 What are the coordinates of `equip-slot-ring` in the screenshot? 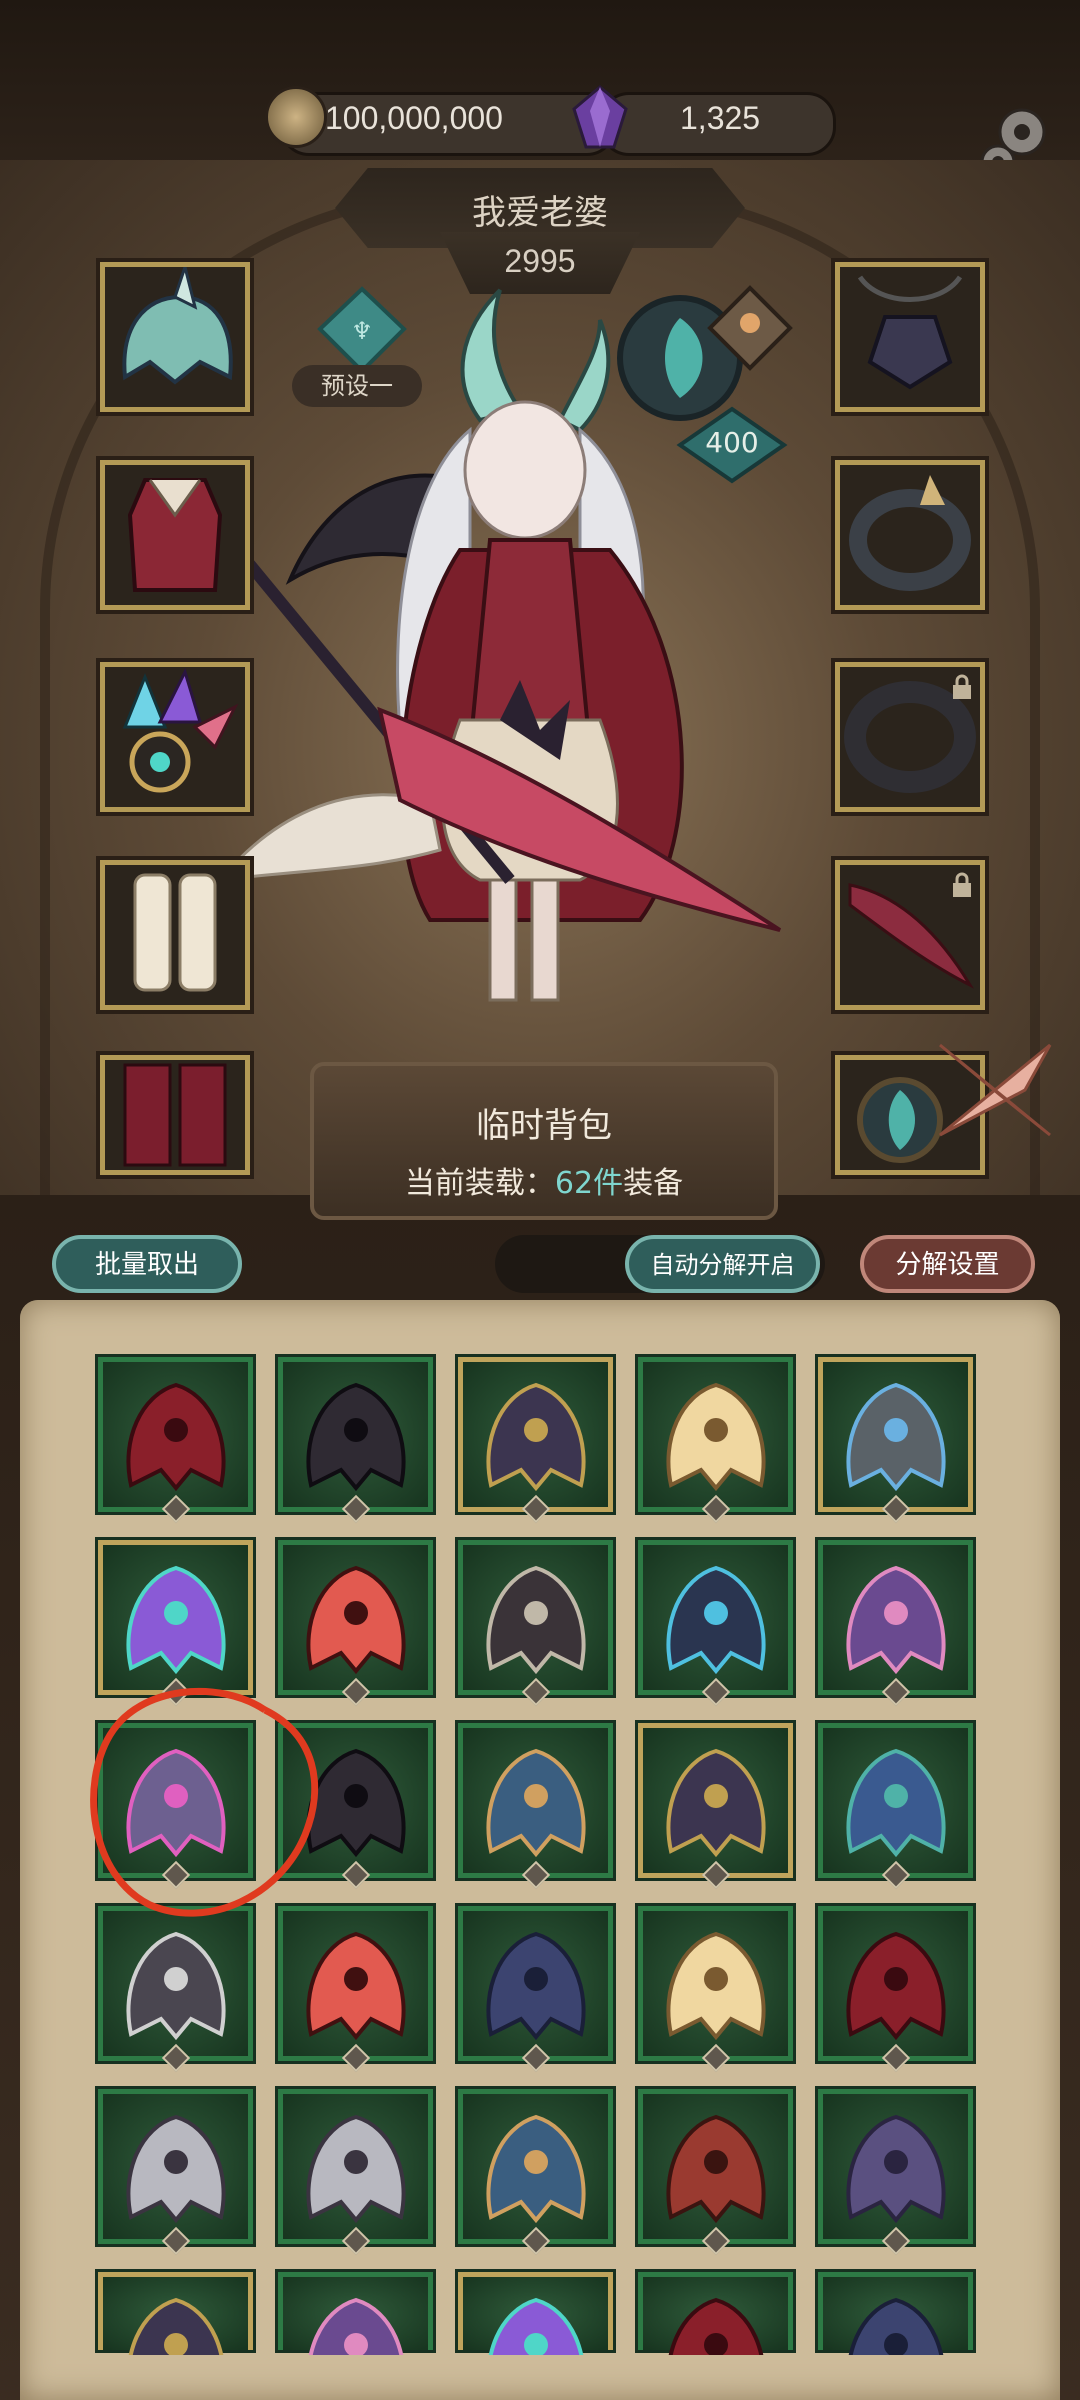 It's located at (910, 737).